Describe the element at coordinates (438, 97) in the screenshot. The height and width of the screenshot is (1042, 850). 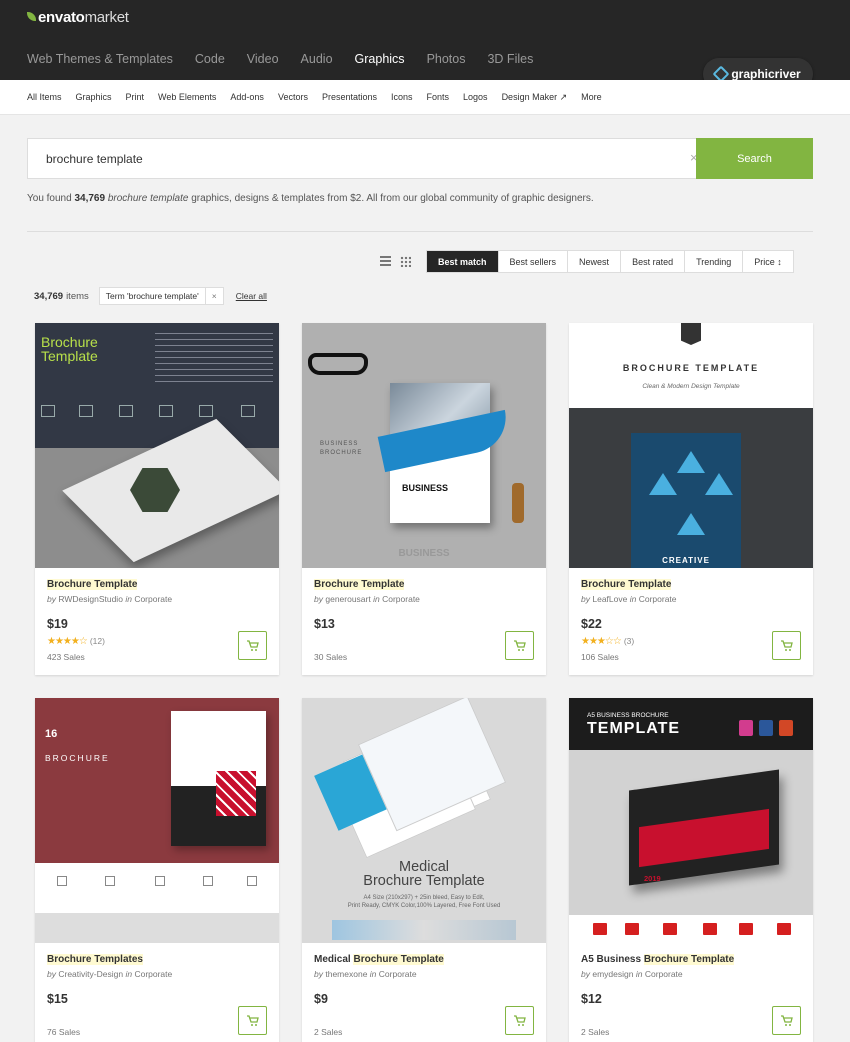
I see `subnav-fonts: Fonts` at that location.